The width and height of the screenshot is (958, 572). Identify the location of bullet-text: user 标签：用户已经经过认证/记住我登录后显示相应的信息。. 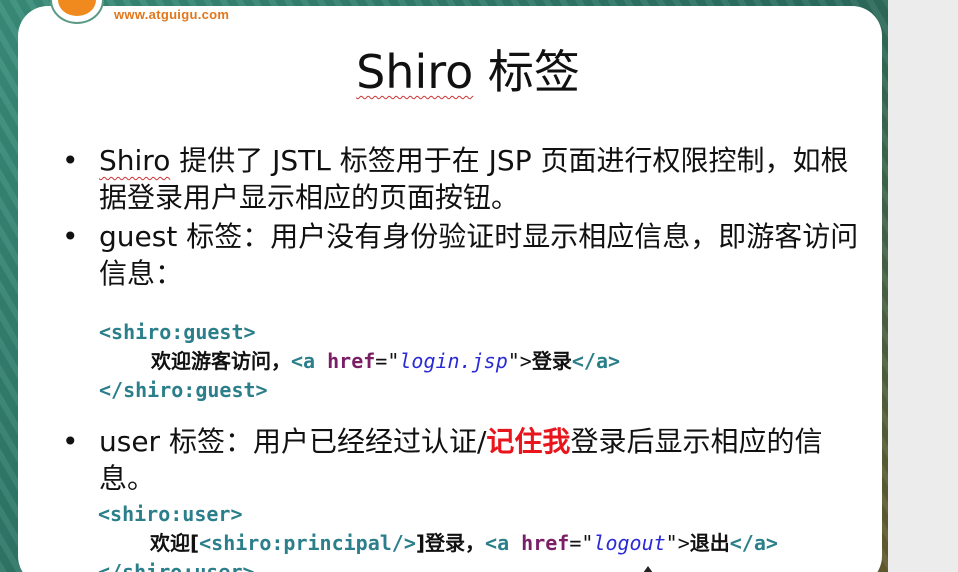
(479, 460).